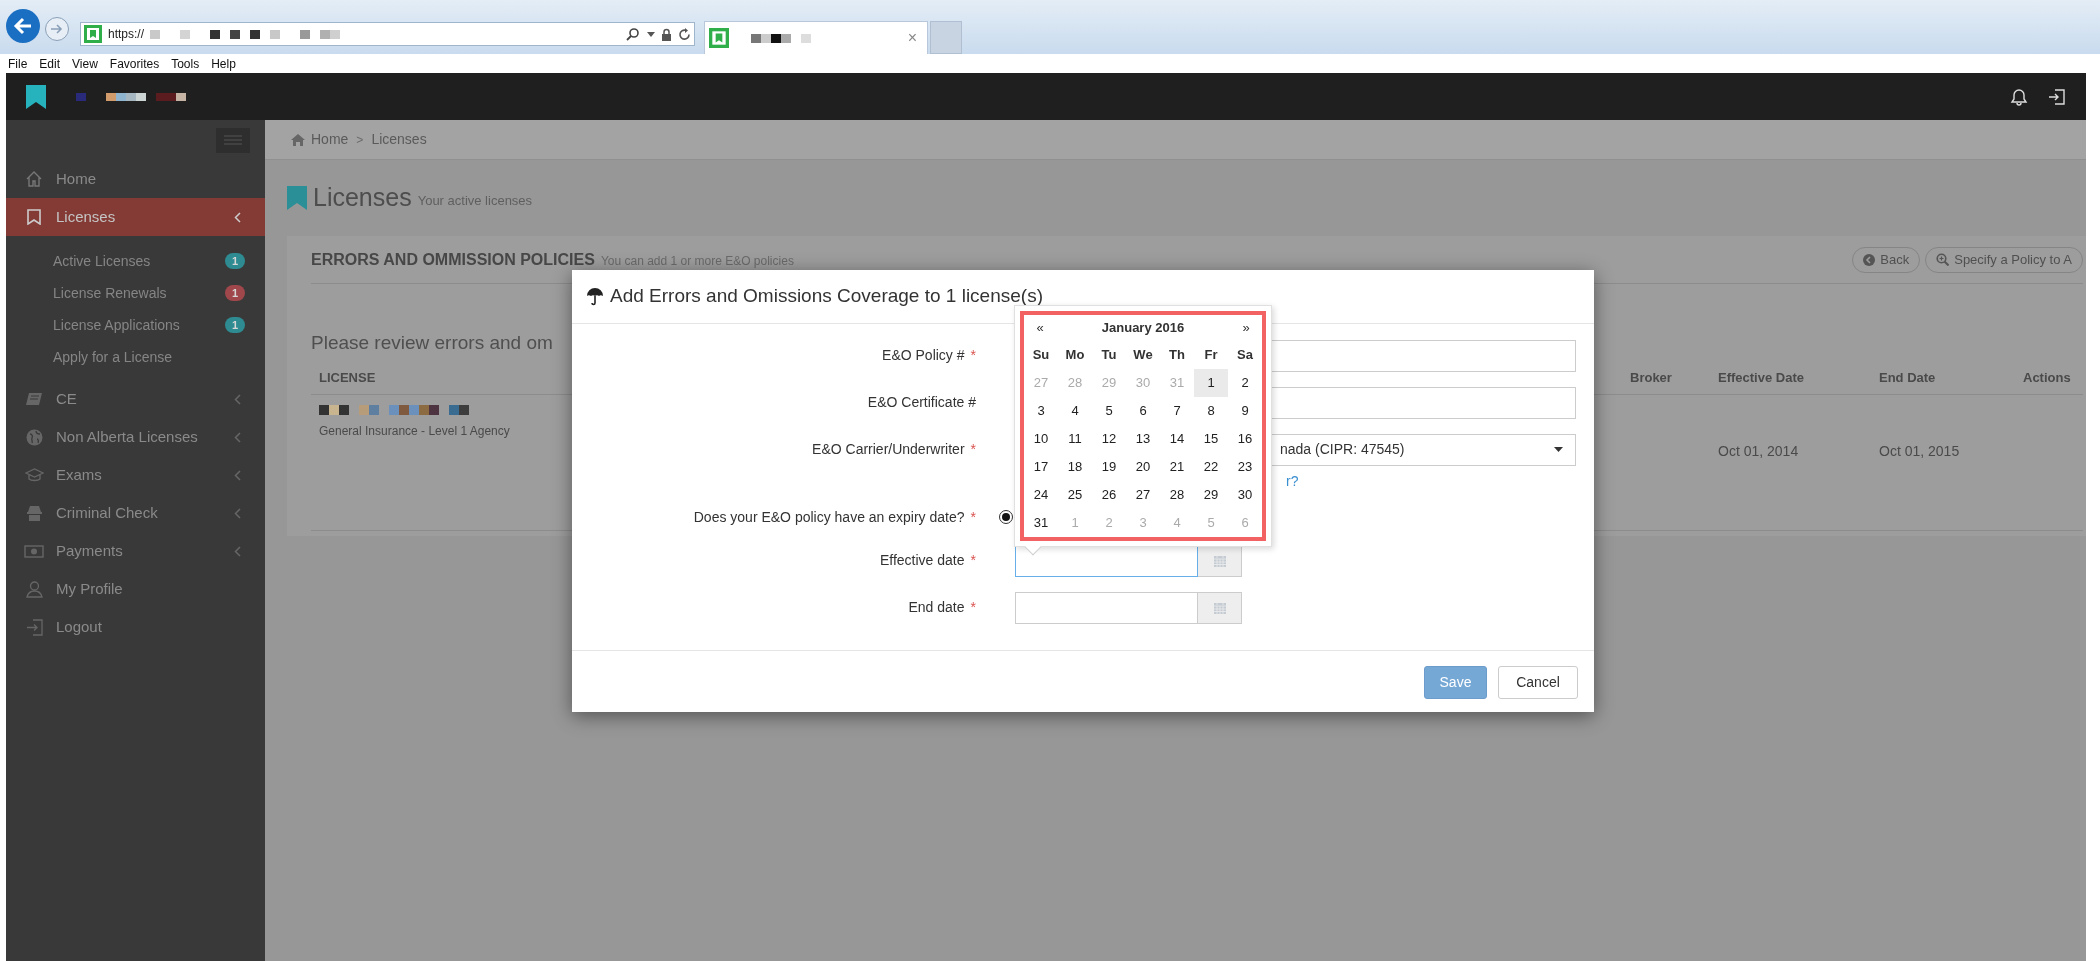 Image resolution: width=2100 pixels, height=961 pixels. I want to click on user-icon, so click(34, 589).